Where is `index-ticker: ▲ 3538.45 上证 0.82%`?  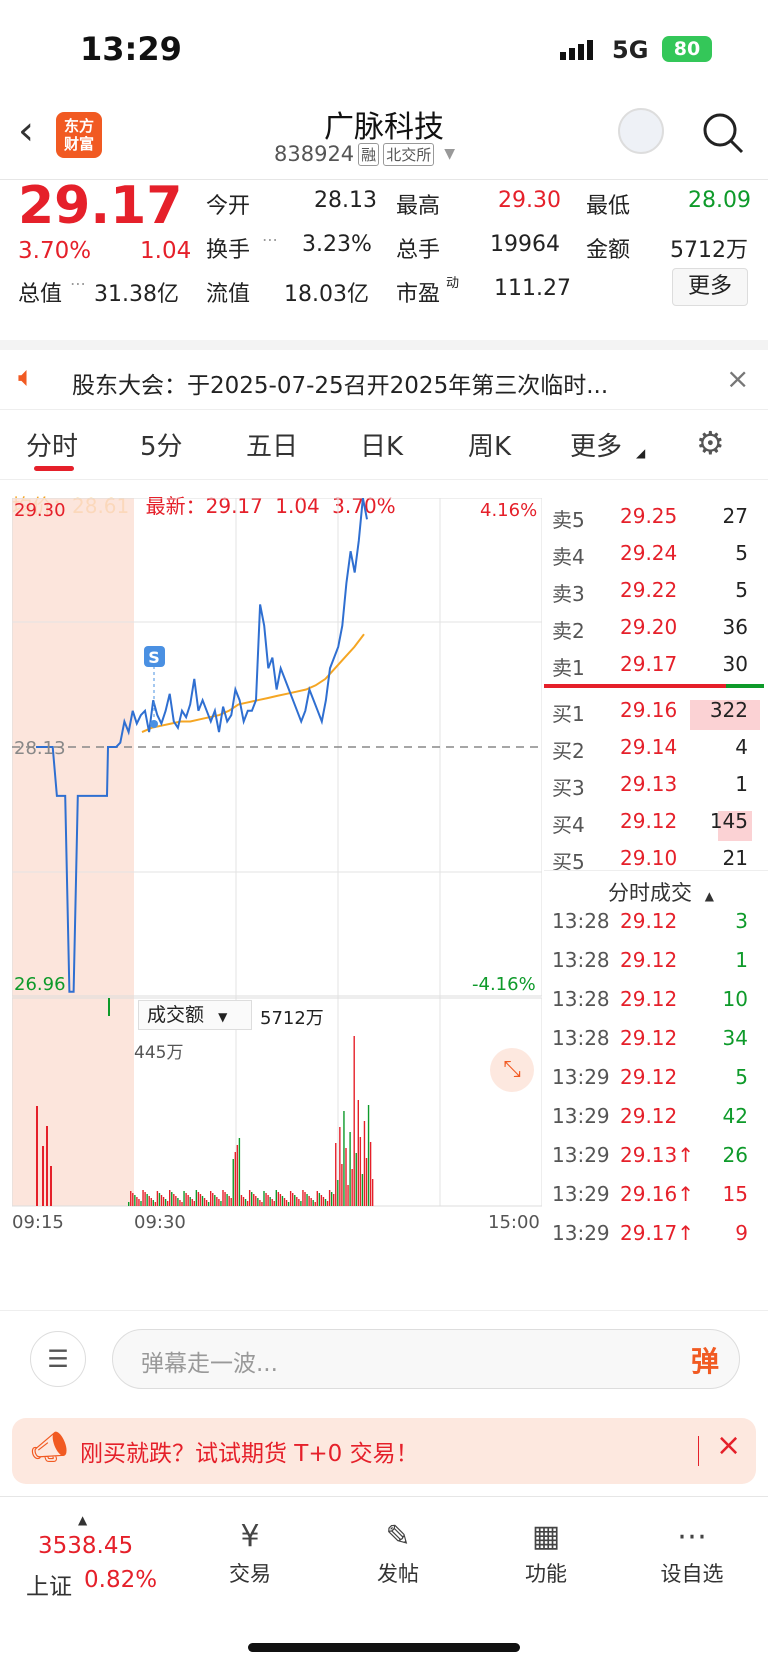 index-ticker: ▲ 3538.45 上证 0.82% is located at coordinates (95, 1558).